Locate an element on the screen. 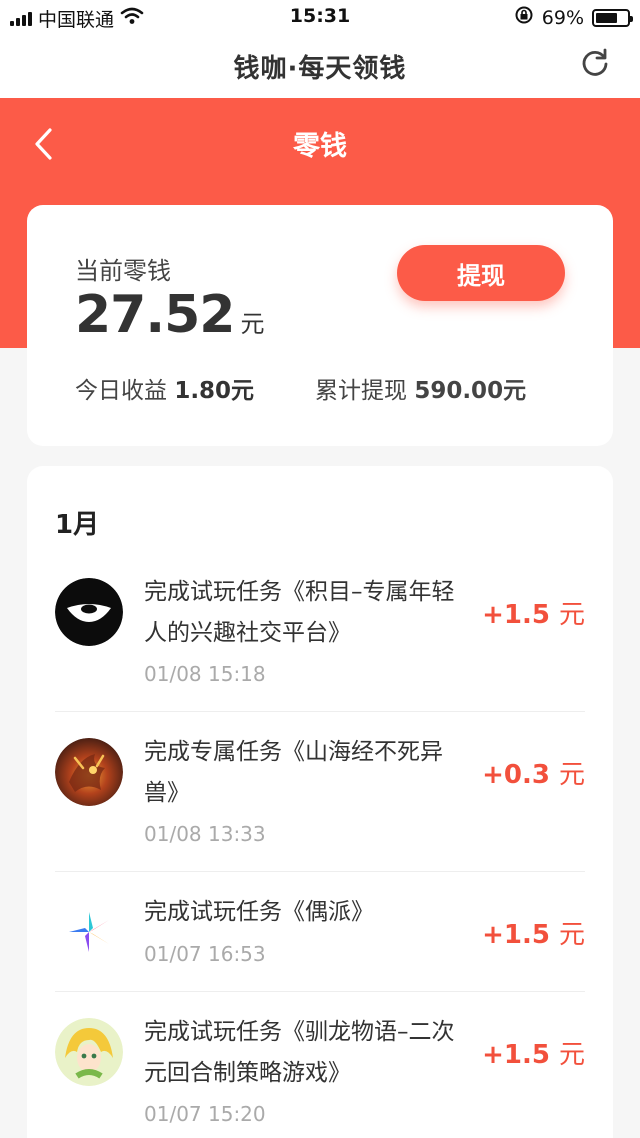 Image resolution: width=640 pixels, height=1138 pixels. battery-fill is located at coordinates (606, 17).